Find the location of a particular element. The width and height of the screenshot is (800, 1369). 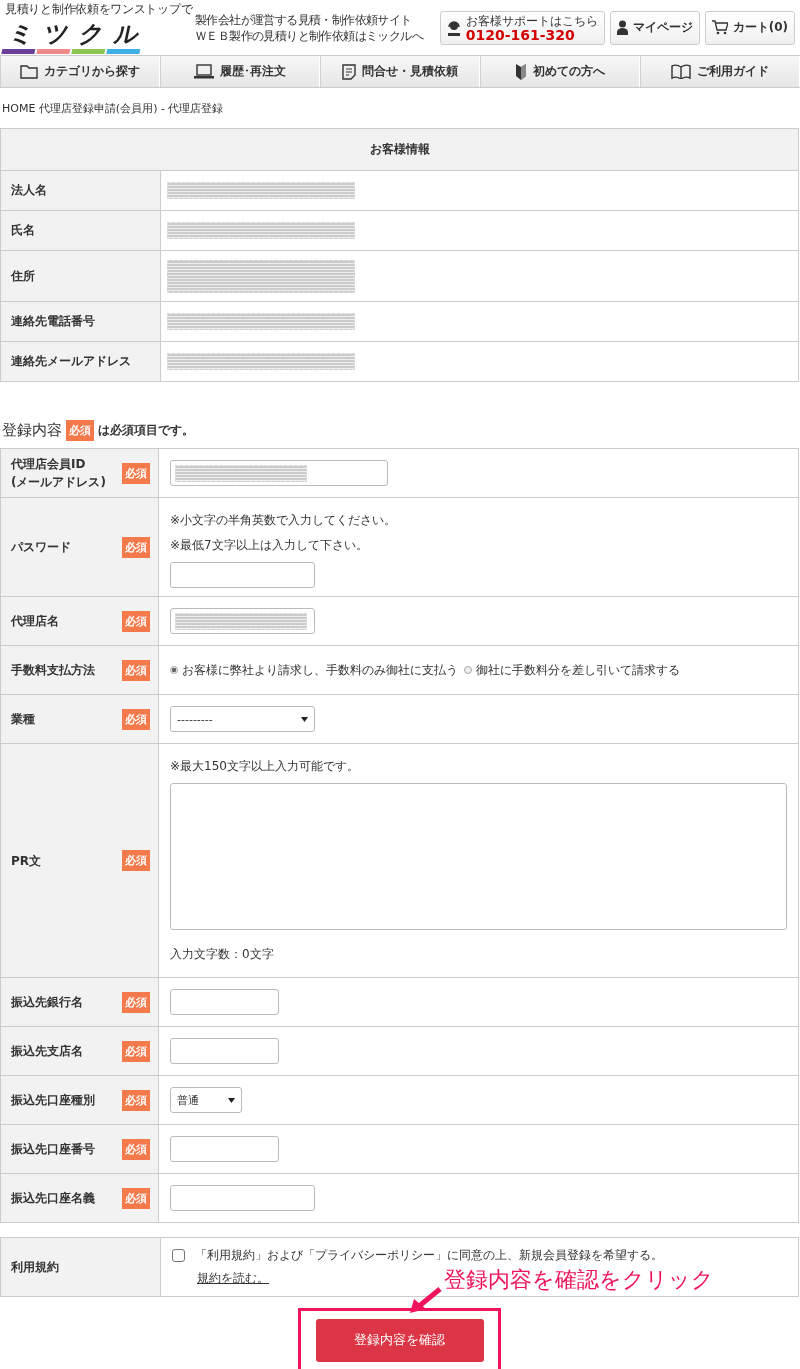

select-dropdown: 普通 is located at coordinates (206, 1100).